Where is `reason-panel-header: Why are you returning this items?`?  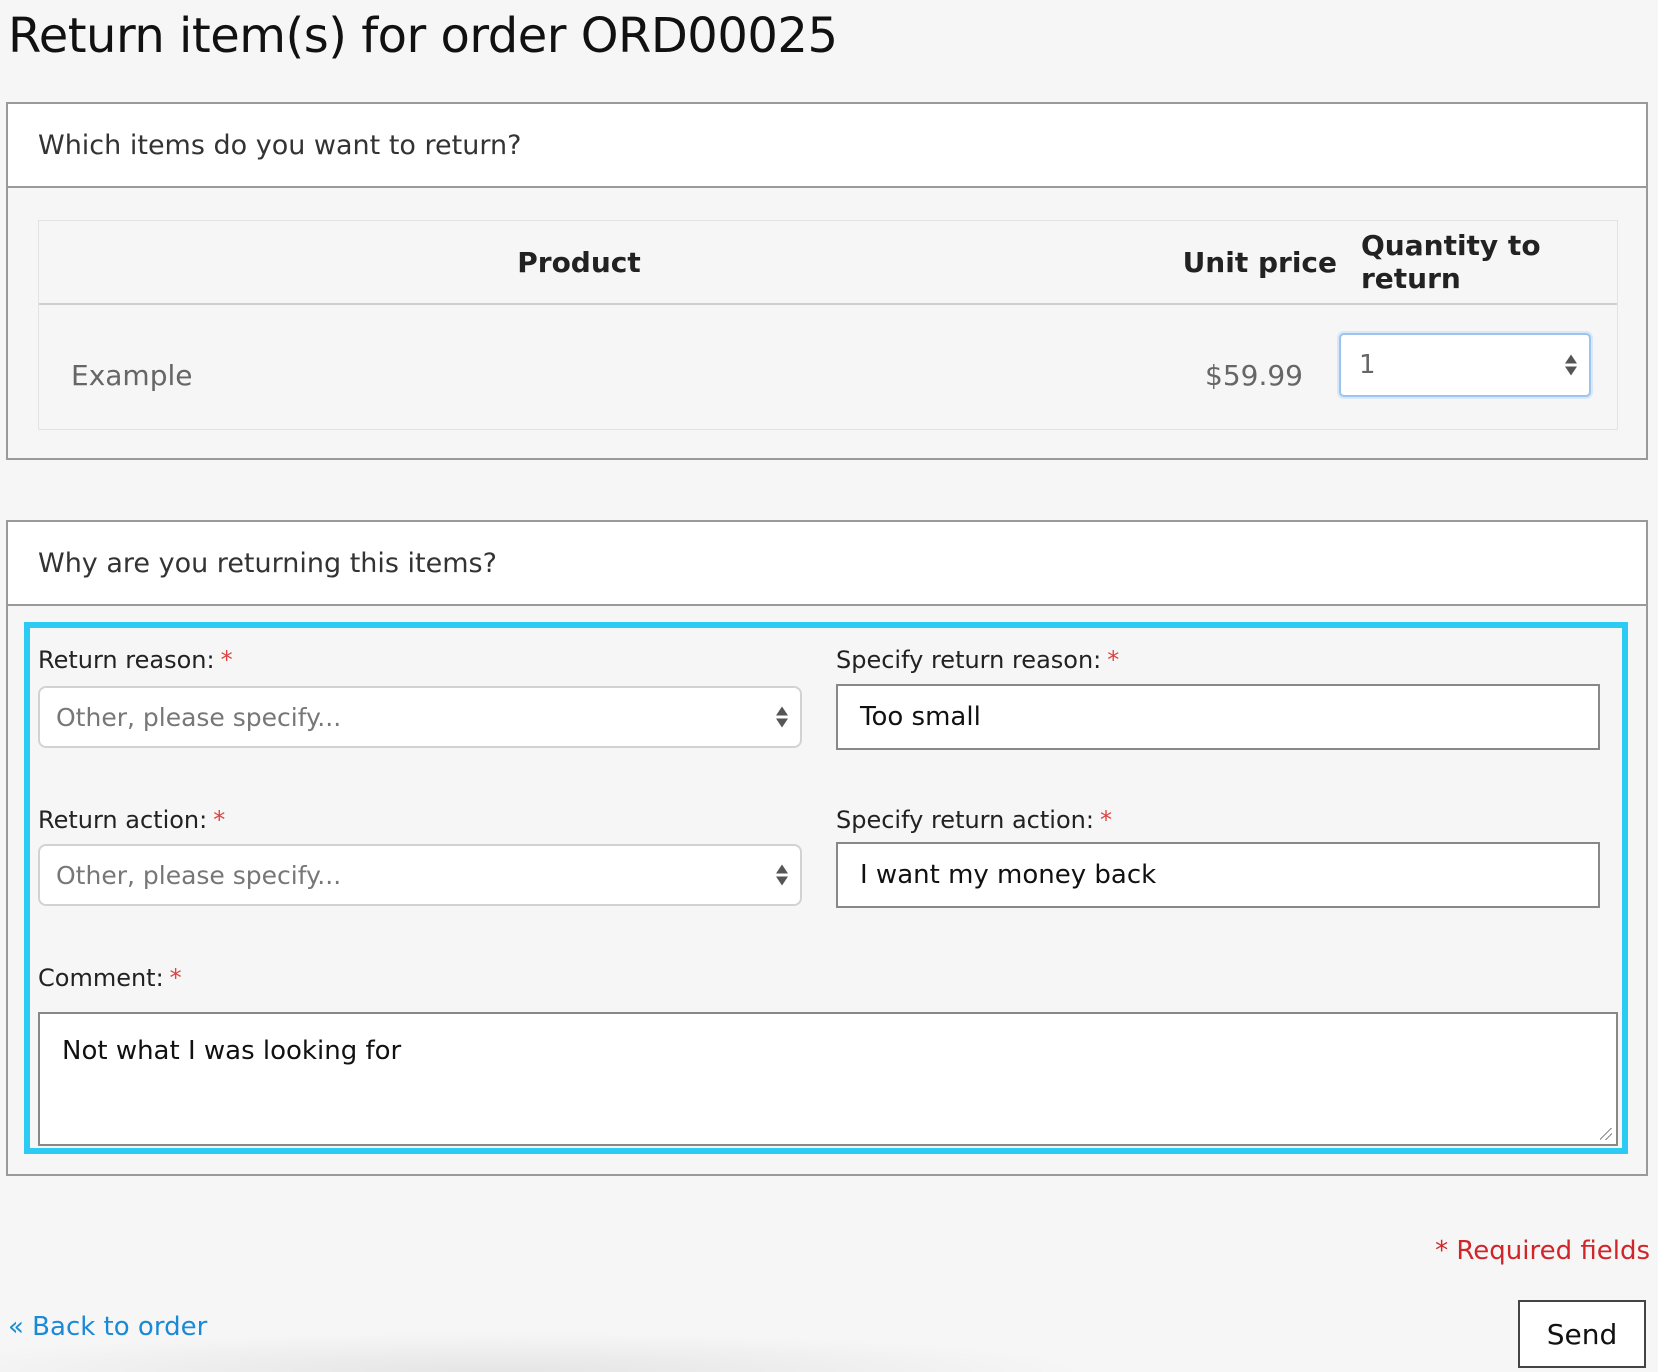 reason-panel-header: Why are you returning this items? is located at coordinates (827, 564).